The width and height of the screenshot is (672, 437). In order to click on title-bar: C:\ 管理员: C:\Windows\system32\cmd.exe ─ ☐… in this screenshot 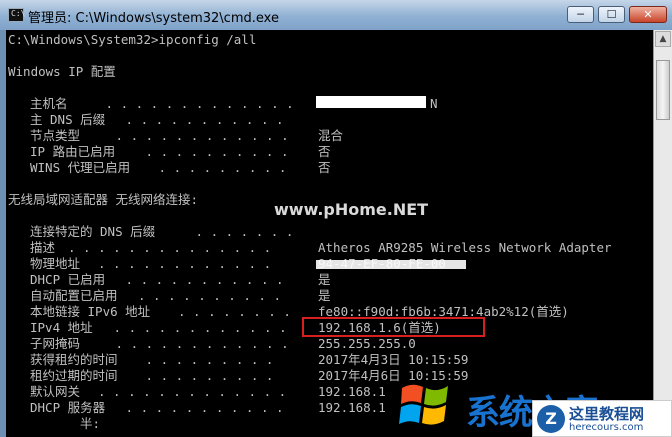, I will do `click(336, 15)`.